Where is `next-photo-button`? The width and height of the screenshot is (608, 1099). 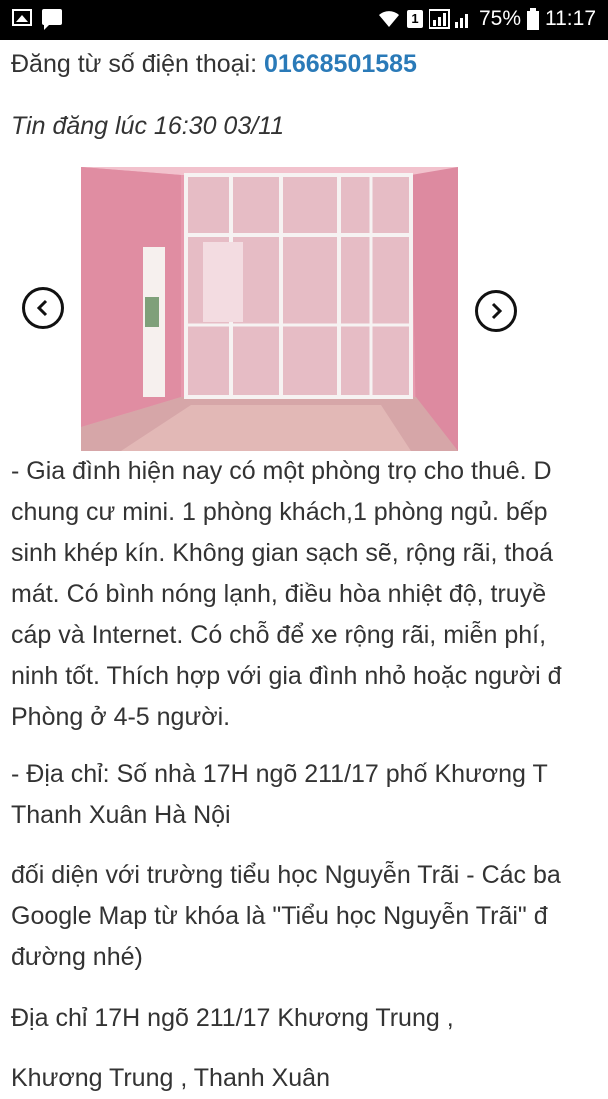 next-photo-button is located at coordinates (496, 311).